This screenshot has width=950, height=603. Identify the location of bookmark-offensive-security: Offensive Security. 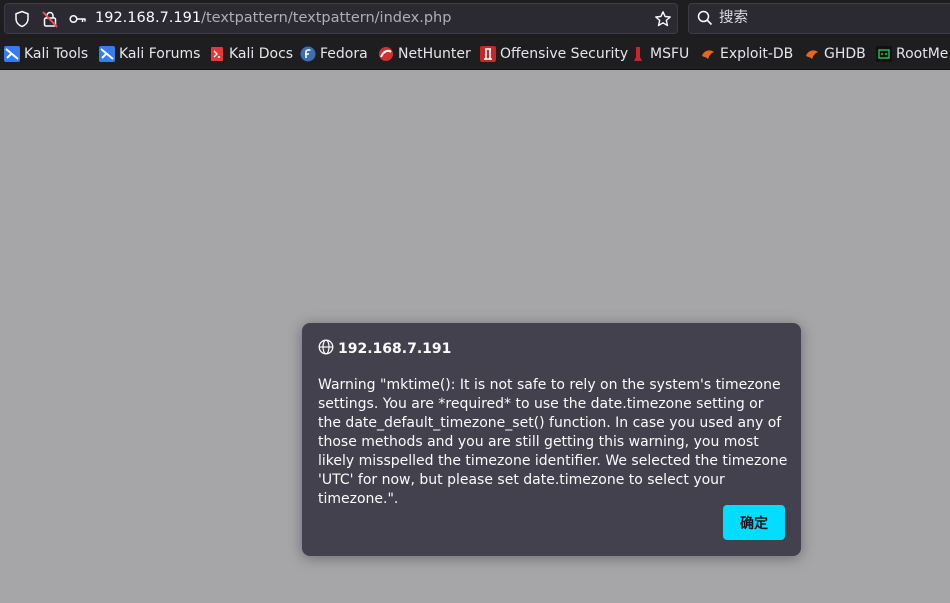
(554, 53).